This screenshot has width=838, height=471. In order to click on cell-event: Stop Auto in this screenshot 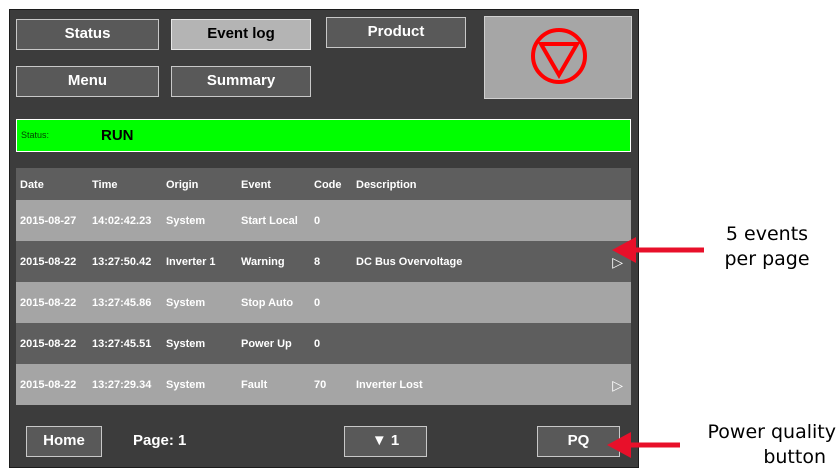, I will do `click(267, 303)`.